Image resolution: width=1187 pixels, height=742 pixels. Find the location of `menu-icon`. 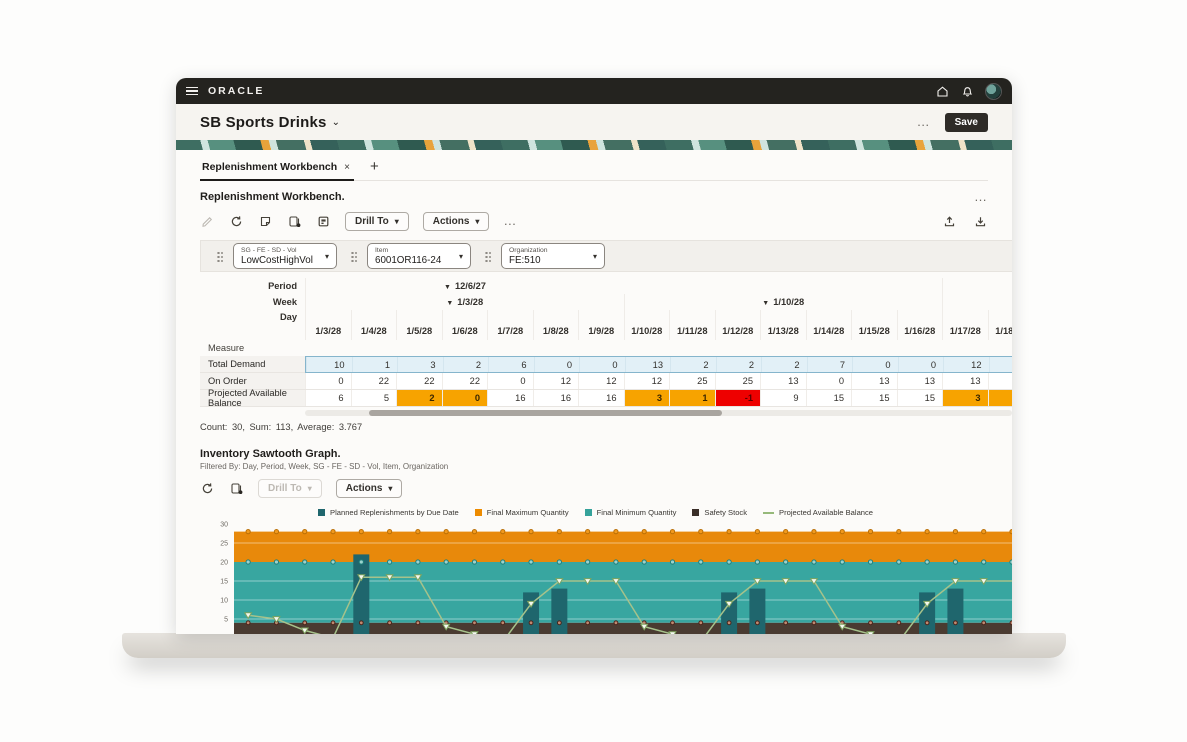

menu-icon is located at coordinates (192, 91).